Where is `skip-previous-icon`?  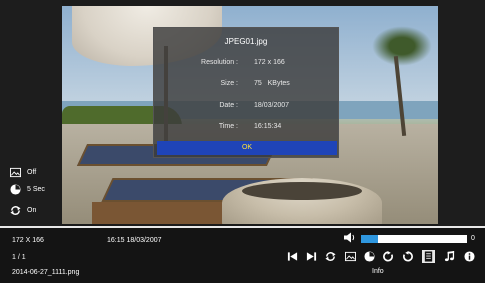
skip-previous-icon is located at coordinates (292, 256).